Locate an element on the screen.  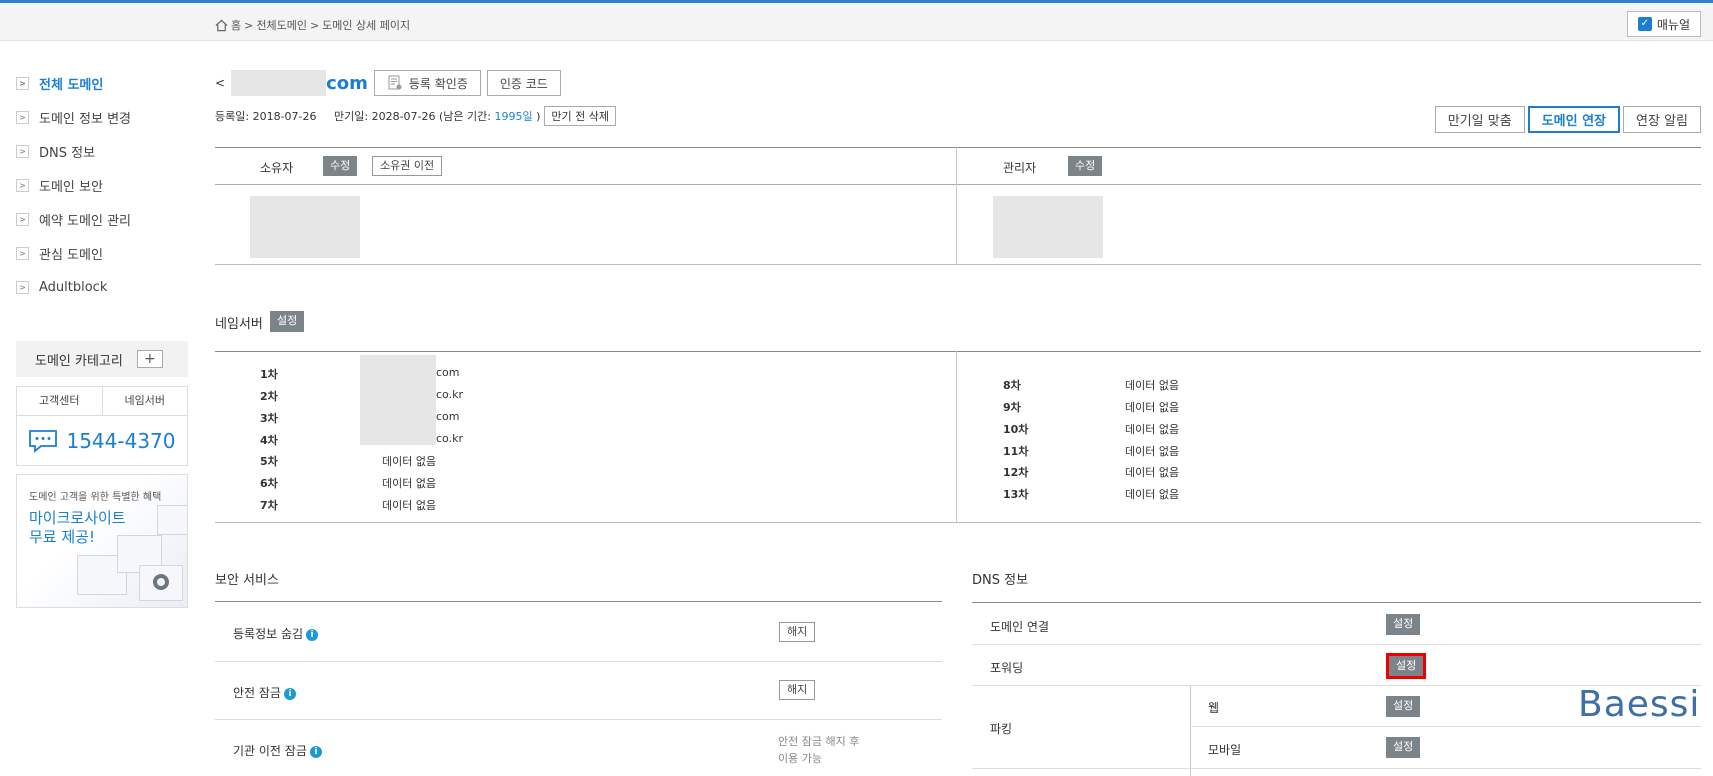
expiry-label: 만기일: is located at coordinates (351, 116).